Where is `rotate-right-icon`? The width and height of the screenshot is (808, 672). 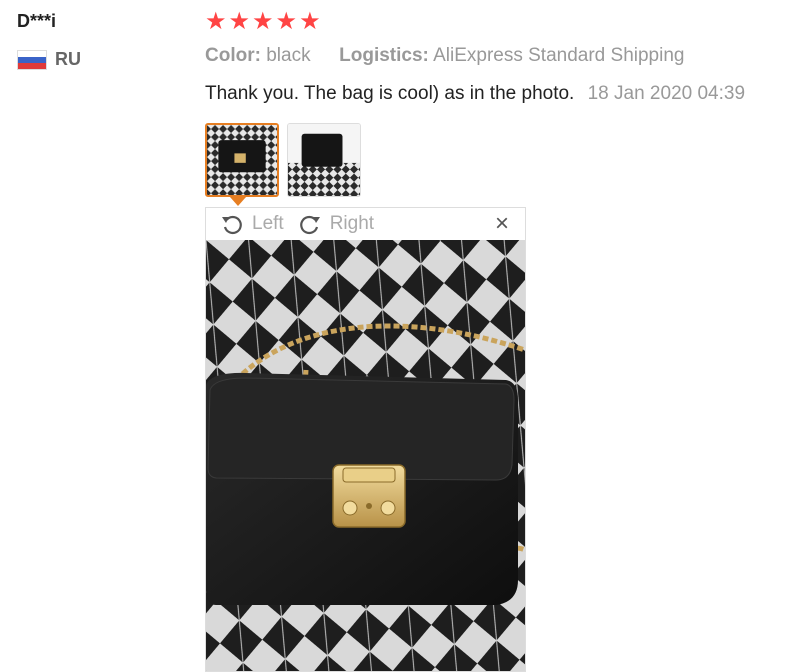 rotate-right-icon is located at coordinates (309, 225).